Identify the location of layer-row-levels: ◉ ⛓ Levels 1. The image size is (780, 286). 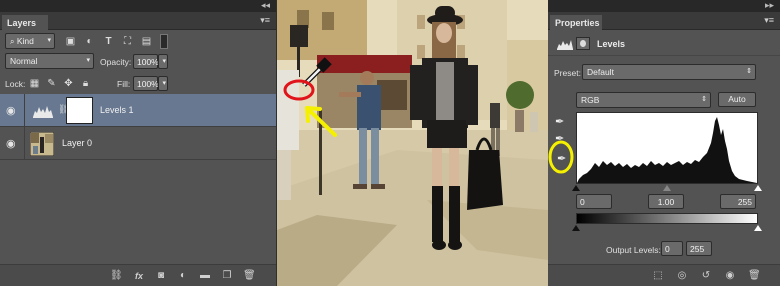
(138, 110).